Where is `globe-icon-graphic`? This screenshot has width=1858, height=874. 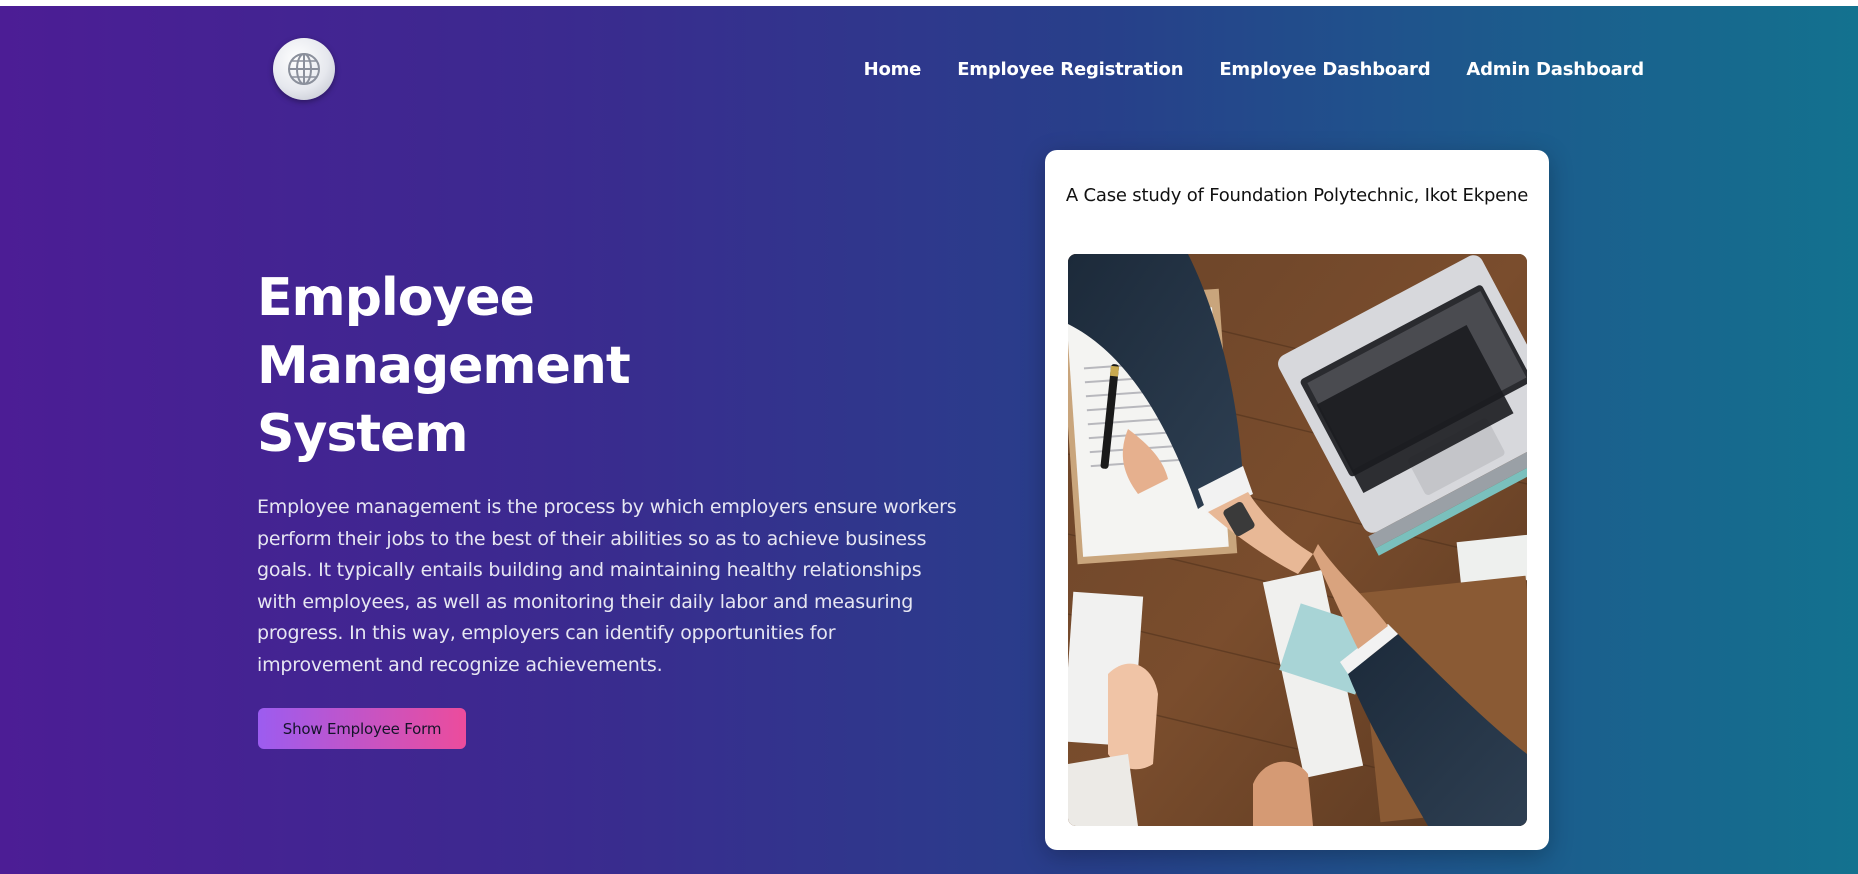 globe-icon-graphic is located at coordinates (304, 69).